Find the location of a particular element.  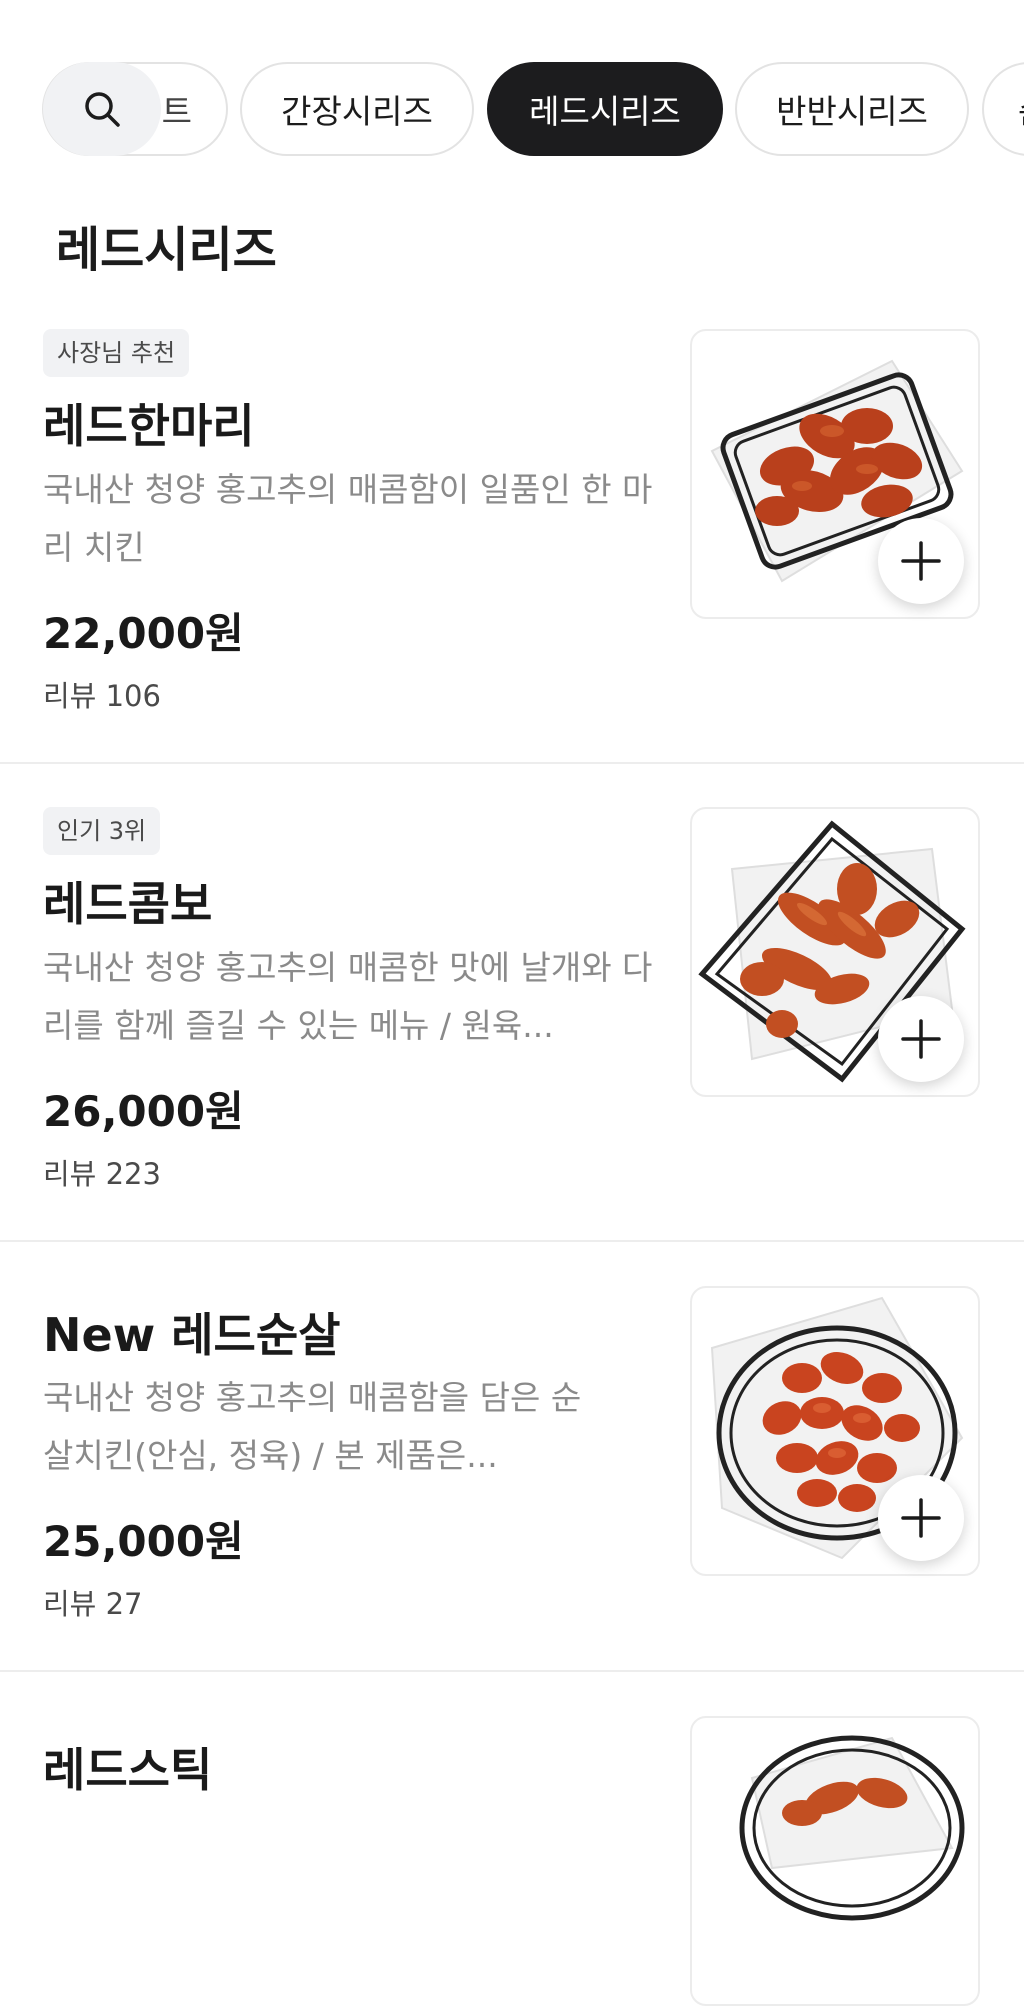

popular-rank-badge: 인기 3위 is located at coordinates (102, 831).